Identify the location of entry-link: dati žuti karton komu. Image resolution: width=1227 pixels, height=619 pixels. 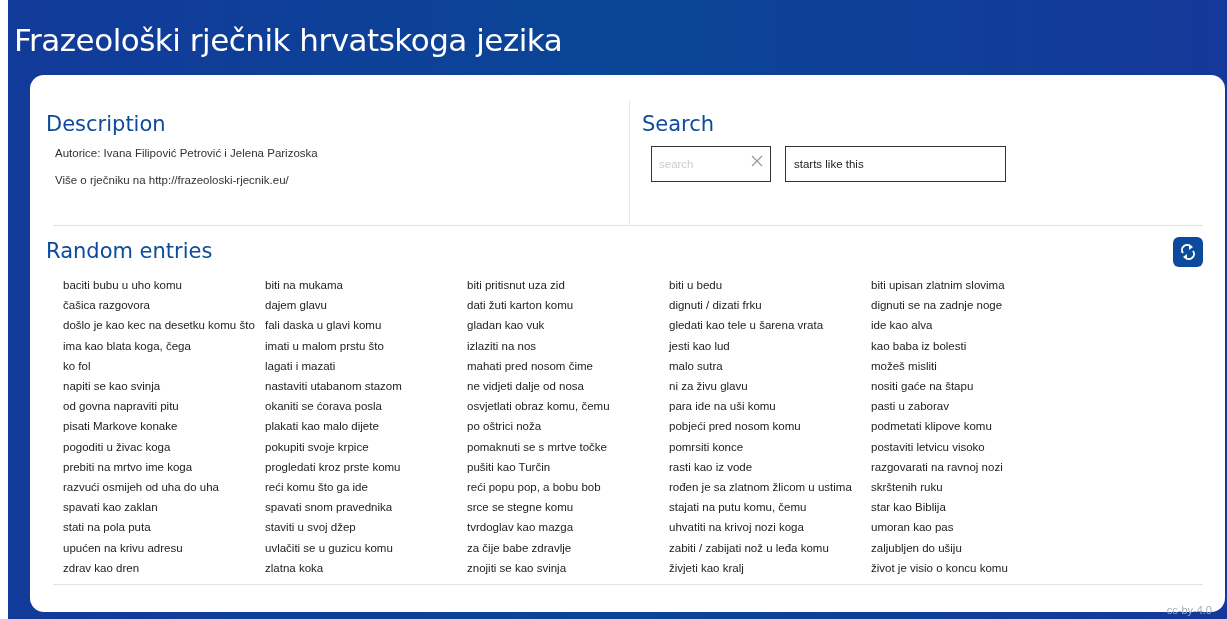
(568, 305).